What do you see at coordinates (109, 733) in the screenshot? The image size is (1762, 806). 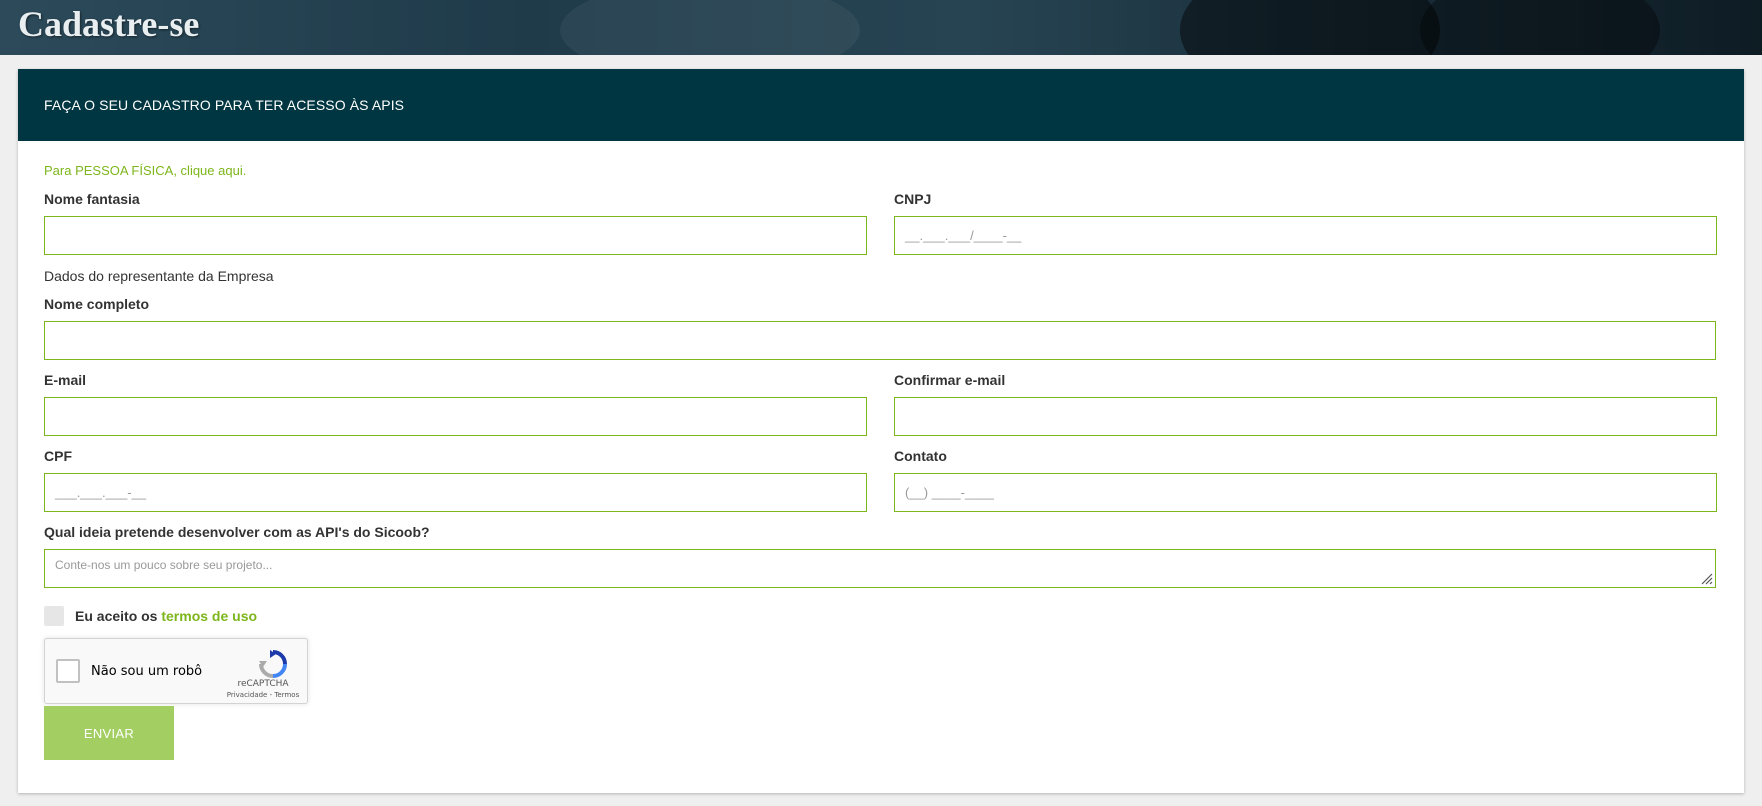 I see `submit-button: ENVIAR` at bounding box center [109, 733].